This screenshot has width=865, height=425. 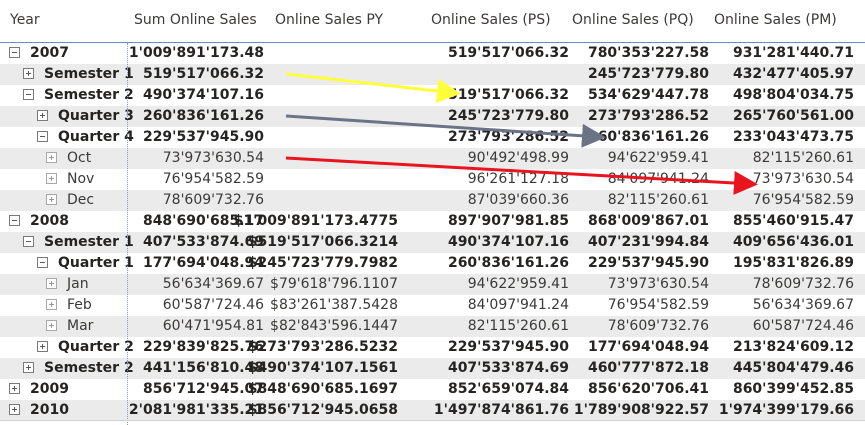 I want to click on cell-online-sales-py: $79'618'796.1107, so click(x=334, y=284).